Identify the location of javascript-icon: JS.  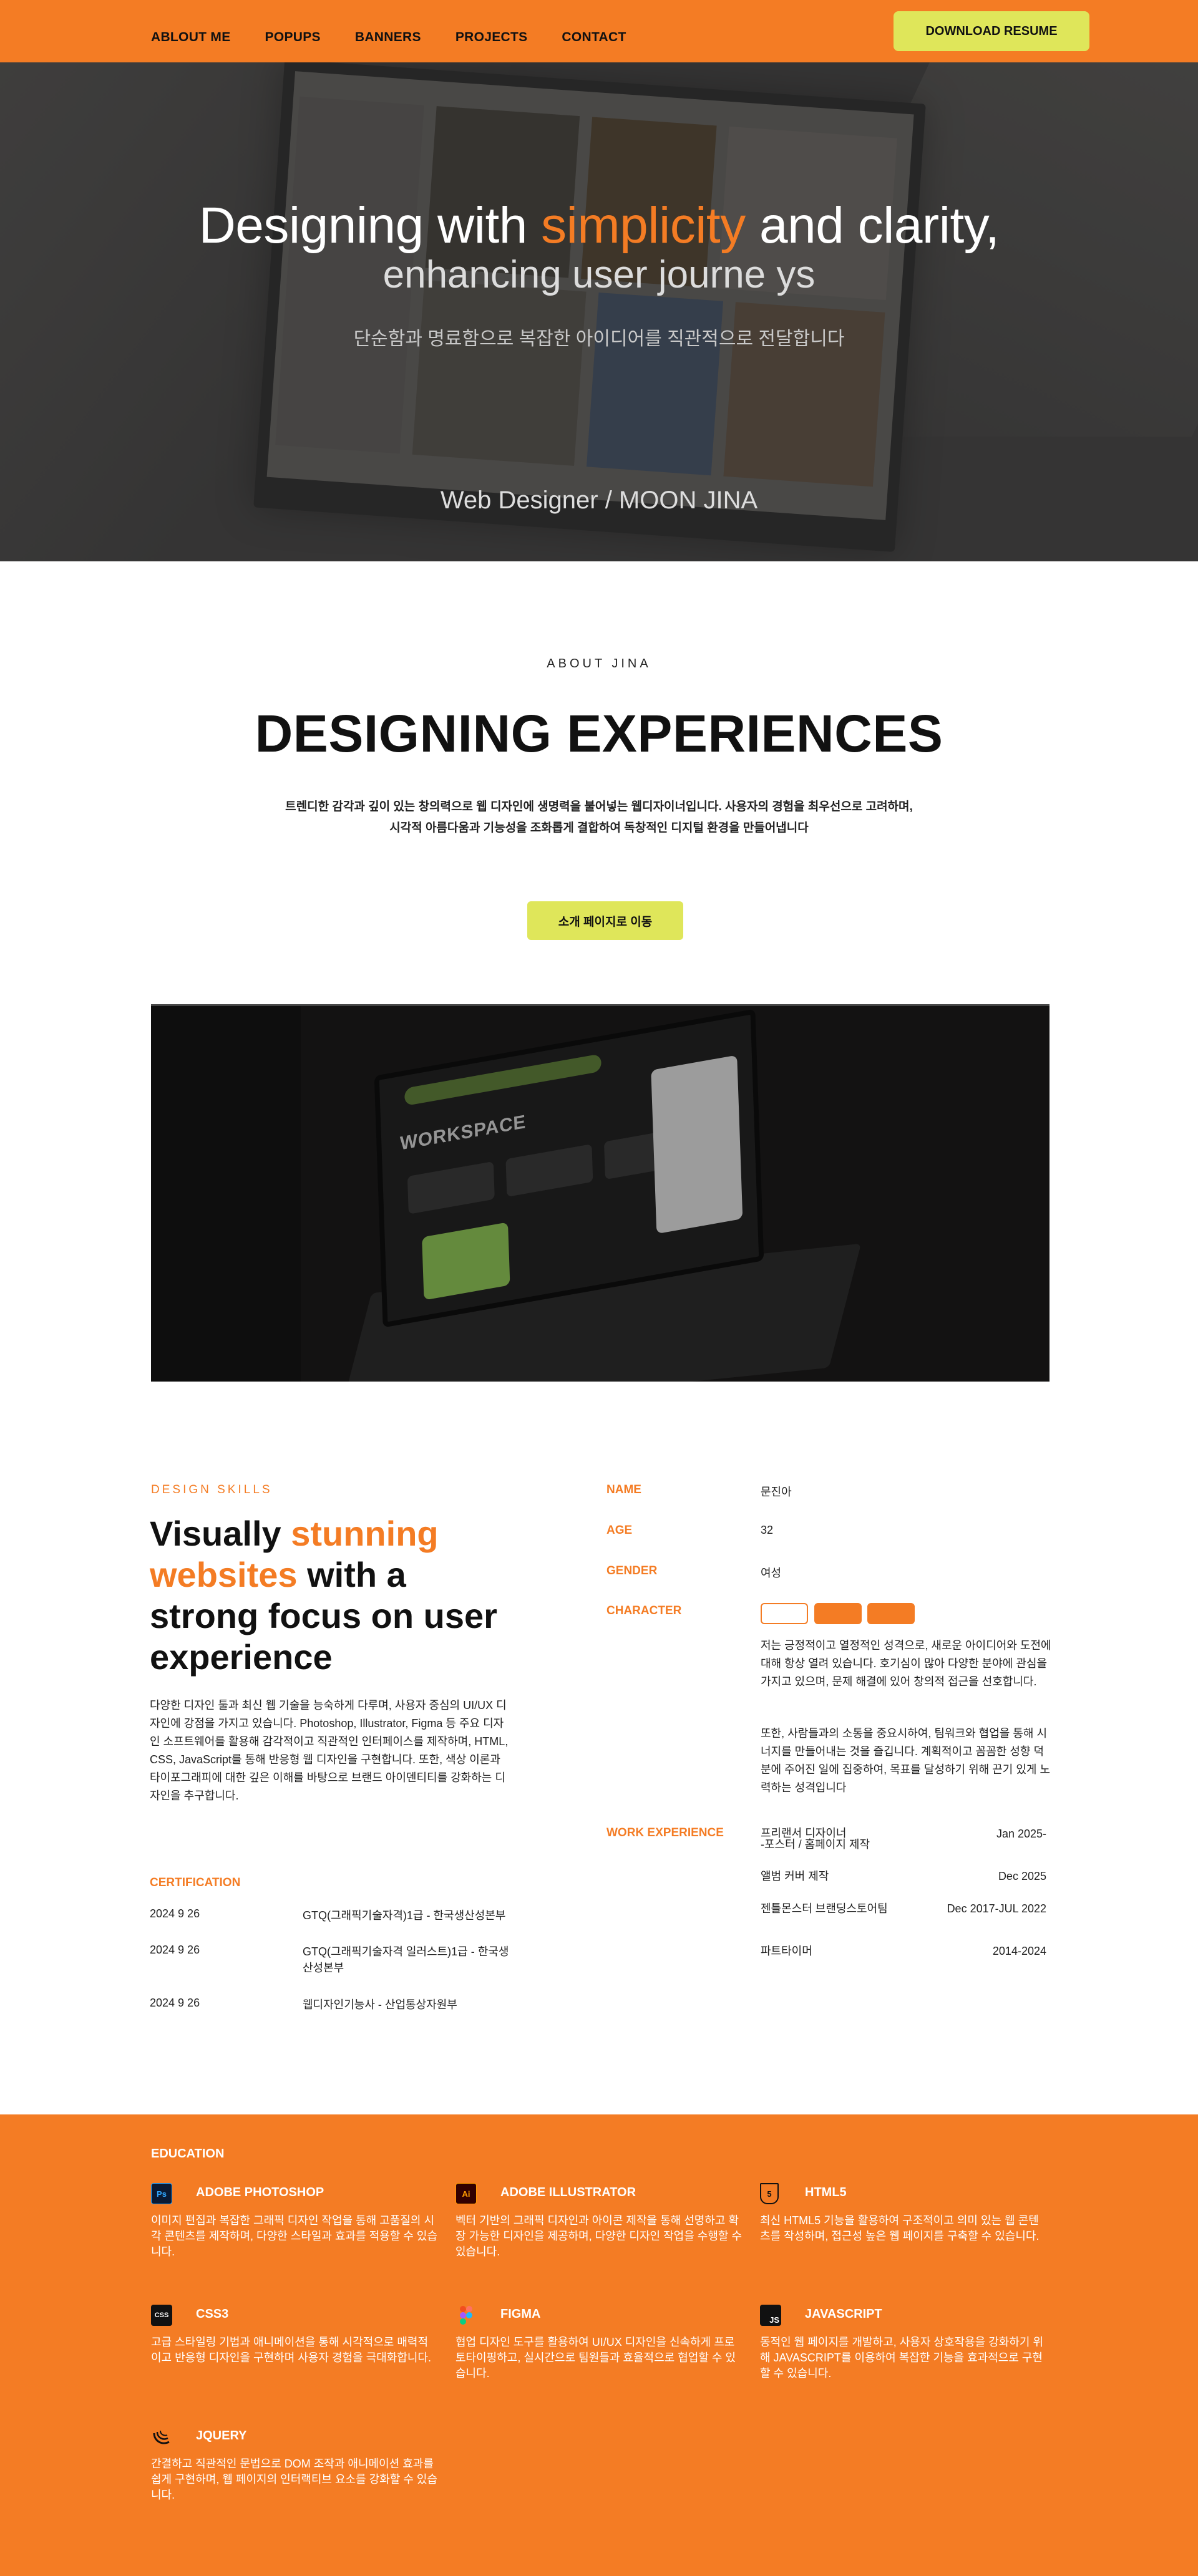
(770, 2315).